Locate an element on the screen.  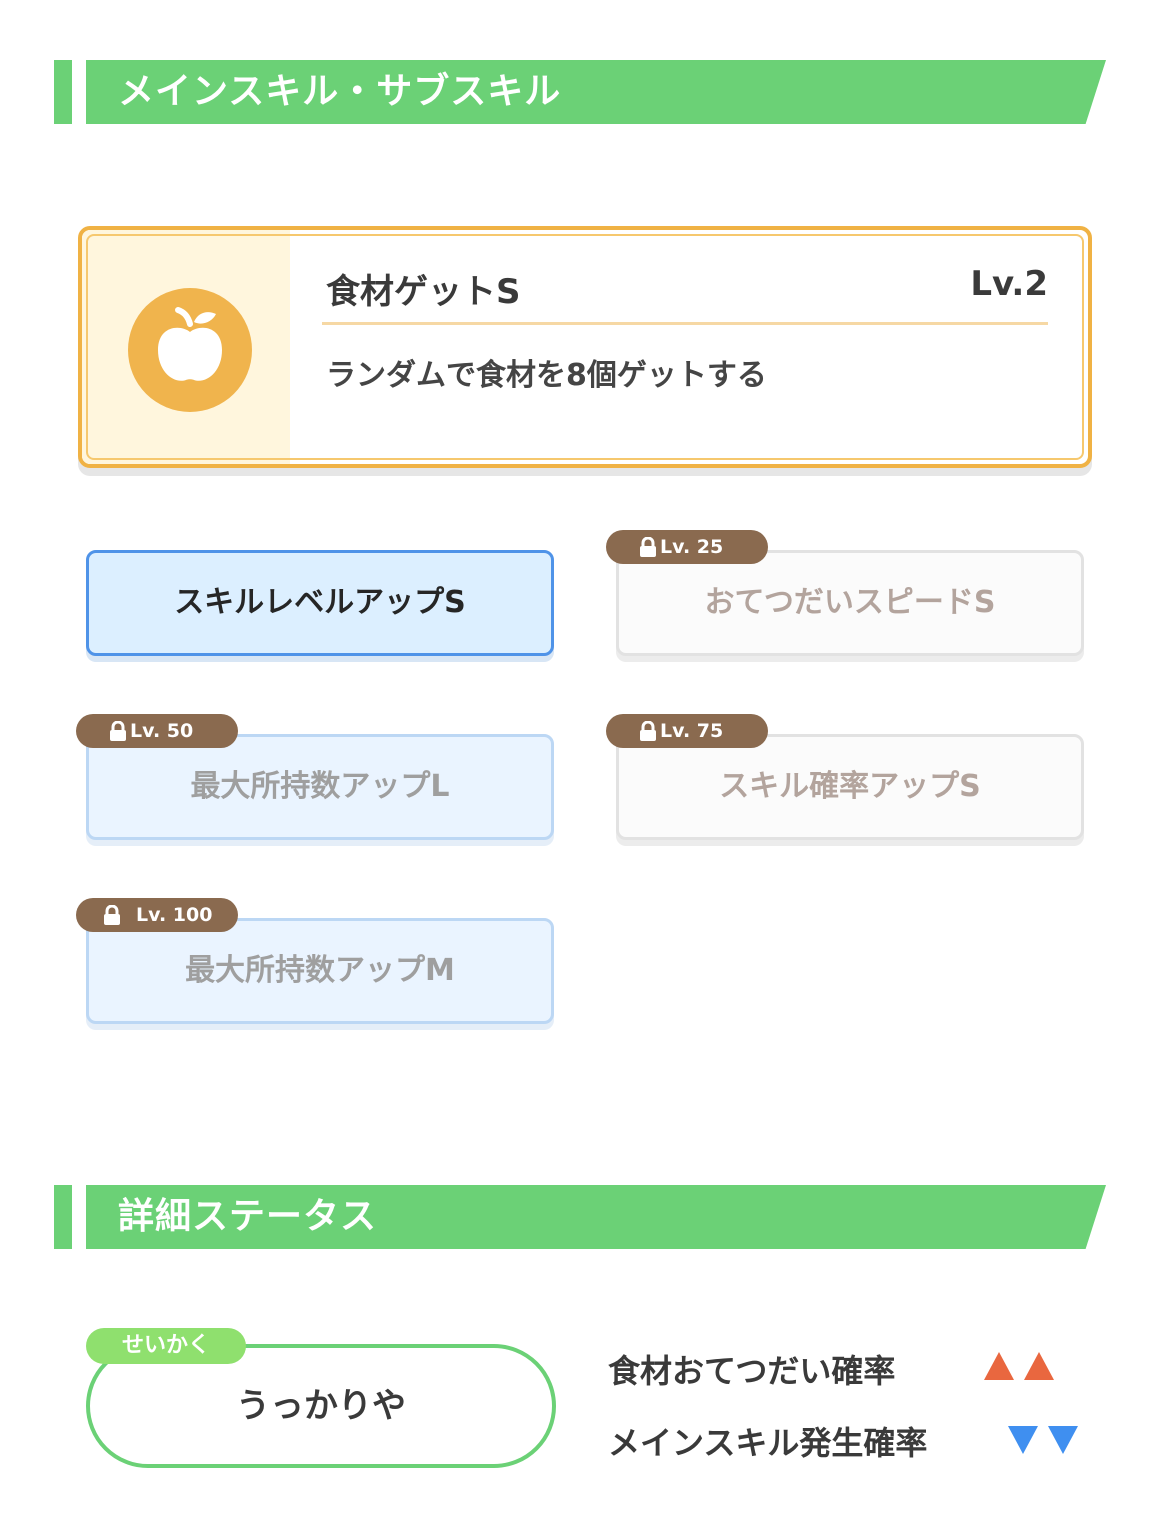
lock-level-badge: Lv. 75 is located at coordinates (687, 731).